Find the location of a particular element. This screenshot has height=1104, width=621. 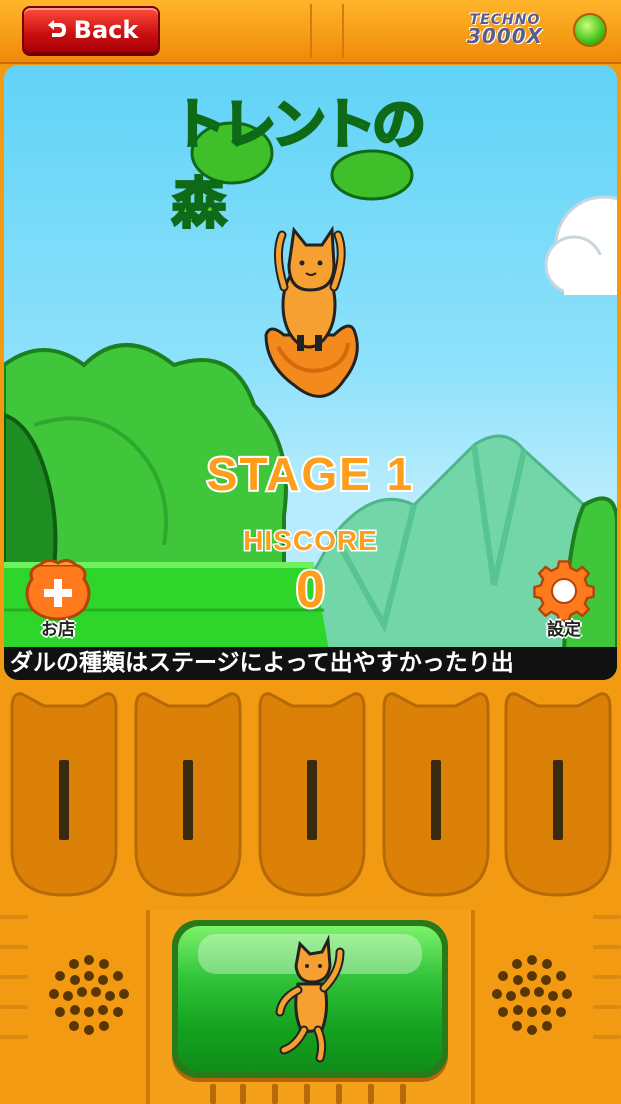

logo-text: トレントの森 is located at coordinates (299, 164).